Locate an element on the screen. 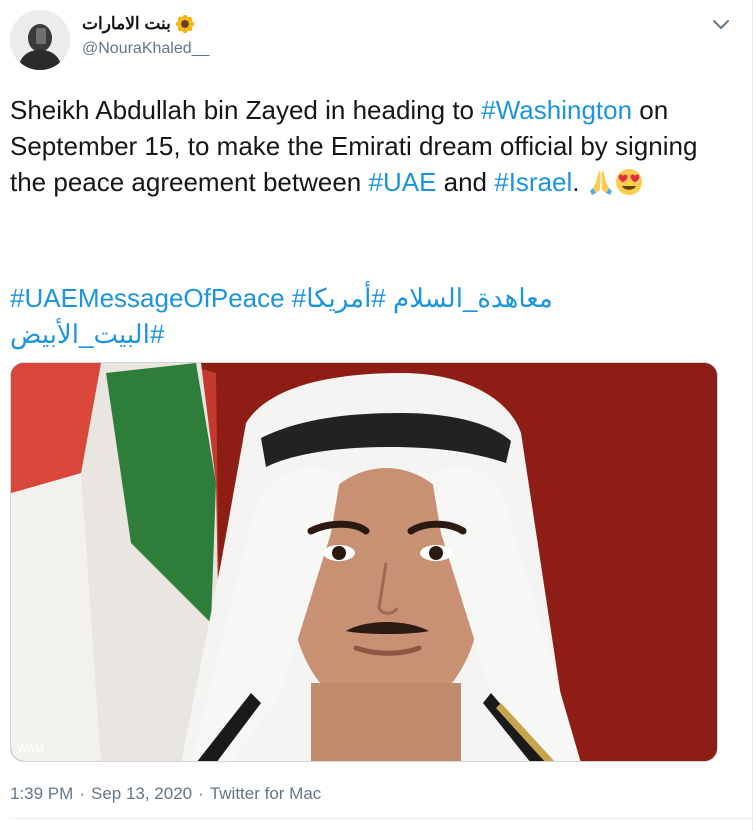  avatar is located at coordinates (40, 40).